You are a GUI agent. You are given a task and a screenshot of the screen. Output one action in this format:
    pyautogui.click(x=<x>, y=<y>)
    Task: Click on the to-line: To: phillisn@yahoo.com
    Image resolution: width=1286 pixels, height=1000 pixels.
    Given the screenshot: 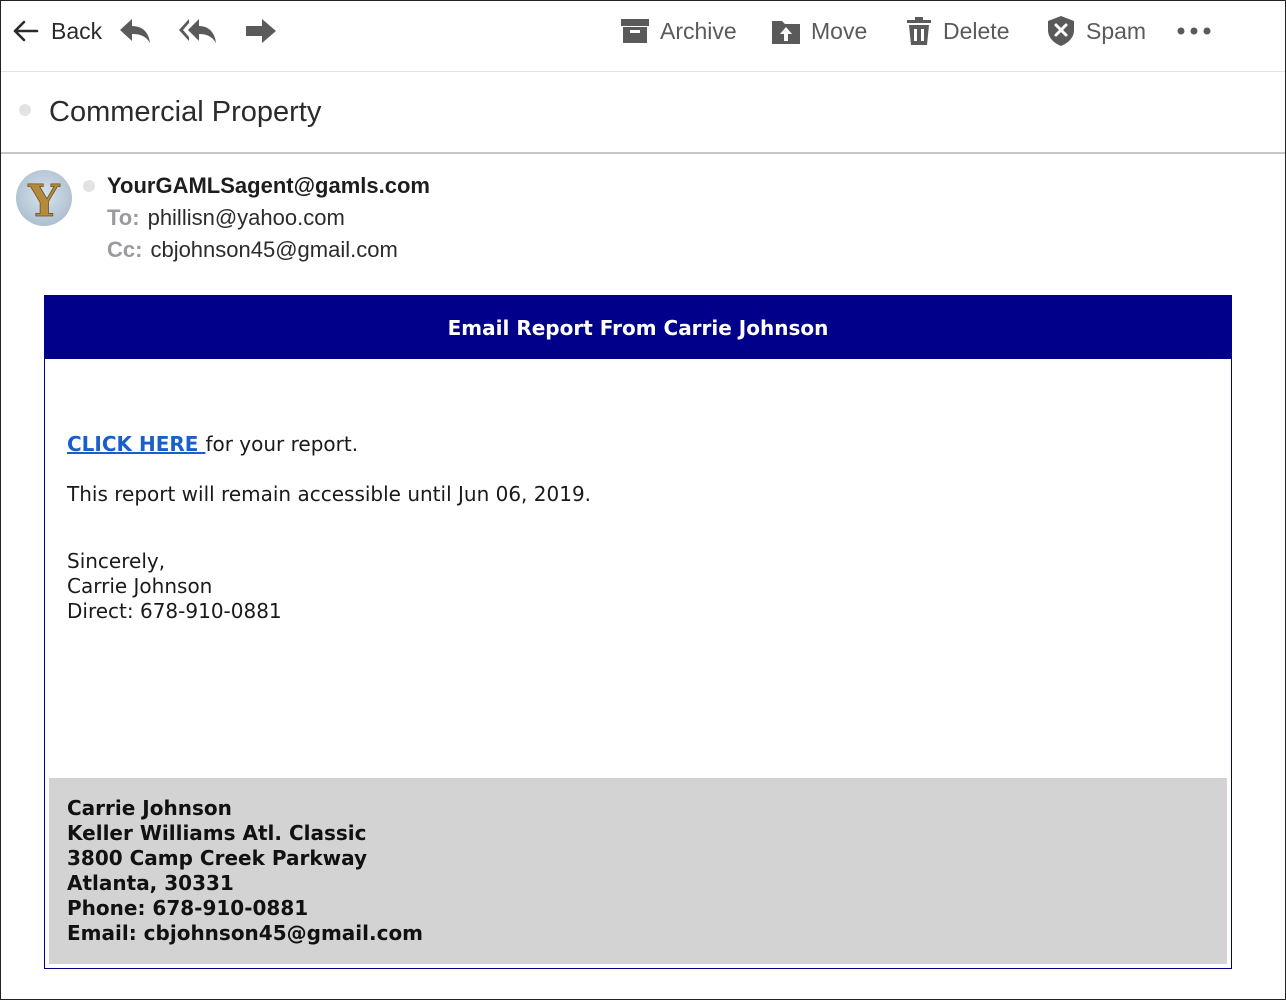 What is the action you would take?
    pyautogui.click(x=226, y=218)
    